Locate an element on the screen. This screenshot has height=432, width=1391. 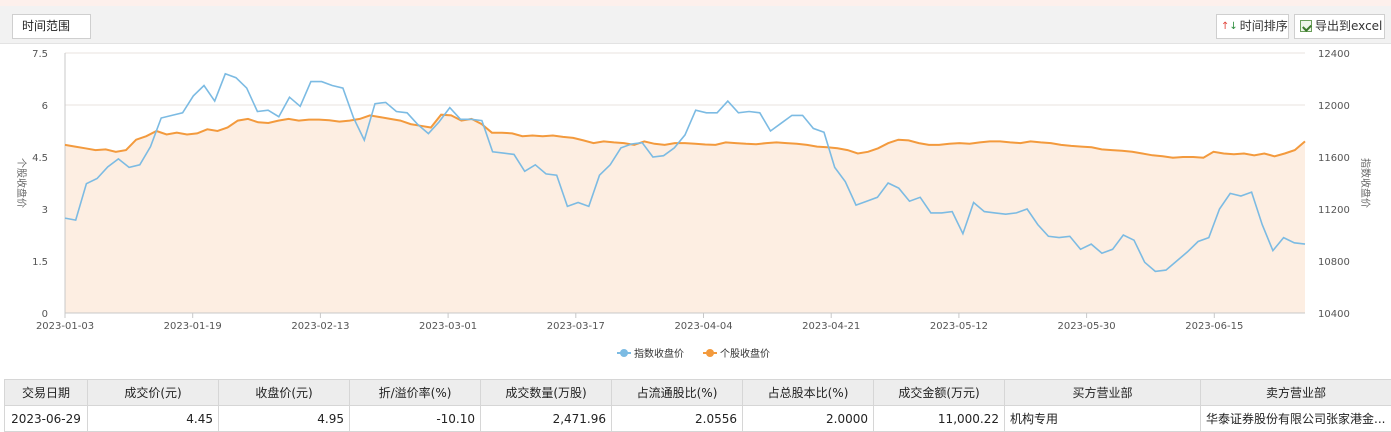
x-tick-label: 2023-05-30 is located at coordinates (1087, 326).